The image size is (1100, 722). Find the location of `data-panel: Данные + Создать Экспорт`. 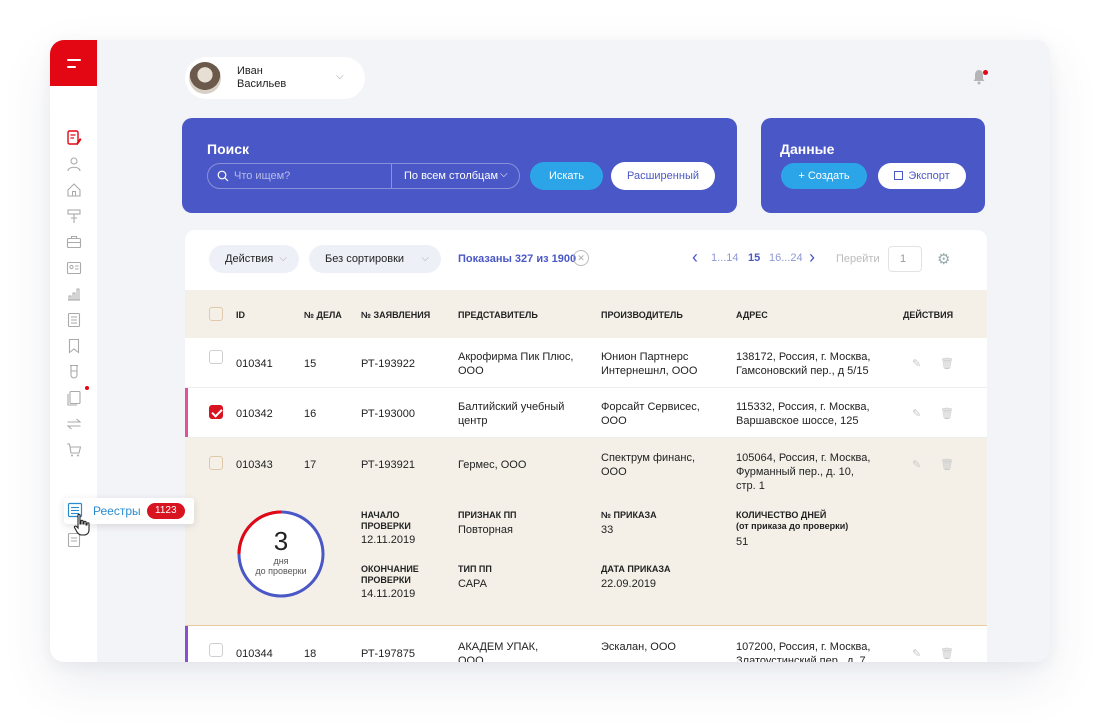

data-panel: Данные + Создать Экспорт is located at coordinates (873, 165).